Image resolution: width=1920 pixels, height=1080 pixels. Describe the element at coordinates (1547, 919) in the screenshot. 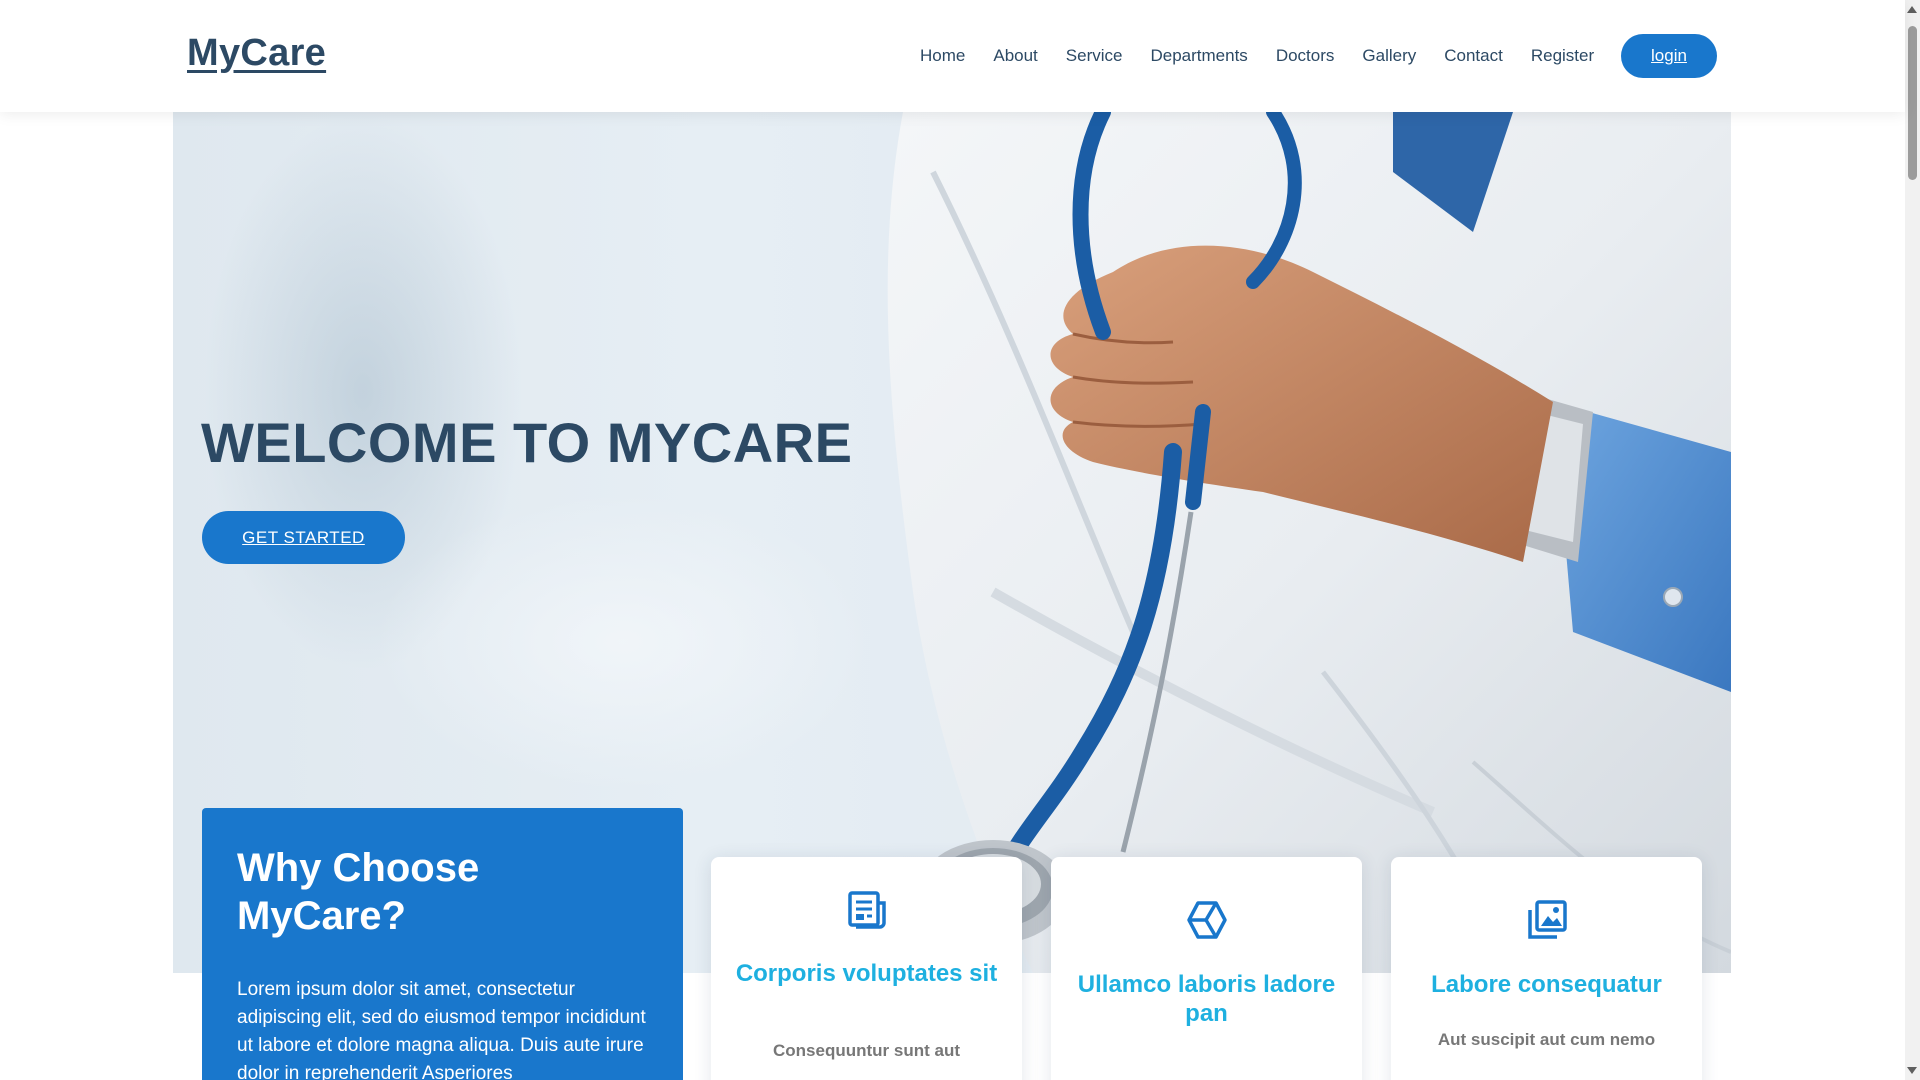

I see `images-icon` at that location.